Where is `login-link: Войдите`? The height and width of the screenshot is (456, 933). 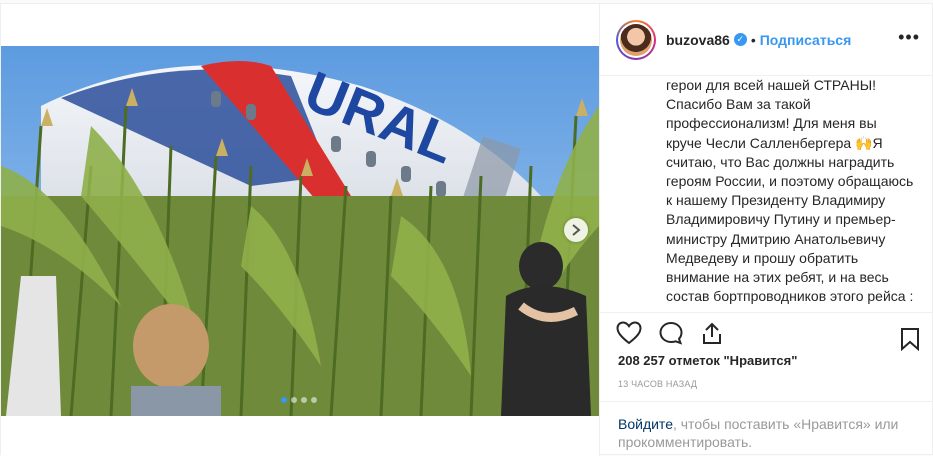 login-link: Войдите is located at coordinates (645, 424).